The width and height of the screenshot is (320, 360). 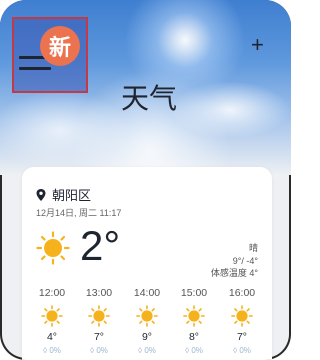 I want to click on hour-item: 13:00 7° ◊ 0%, so click(x=99, y=321).